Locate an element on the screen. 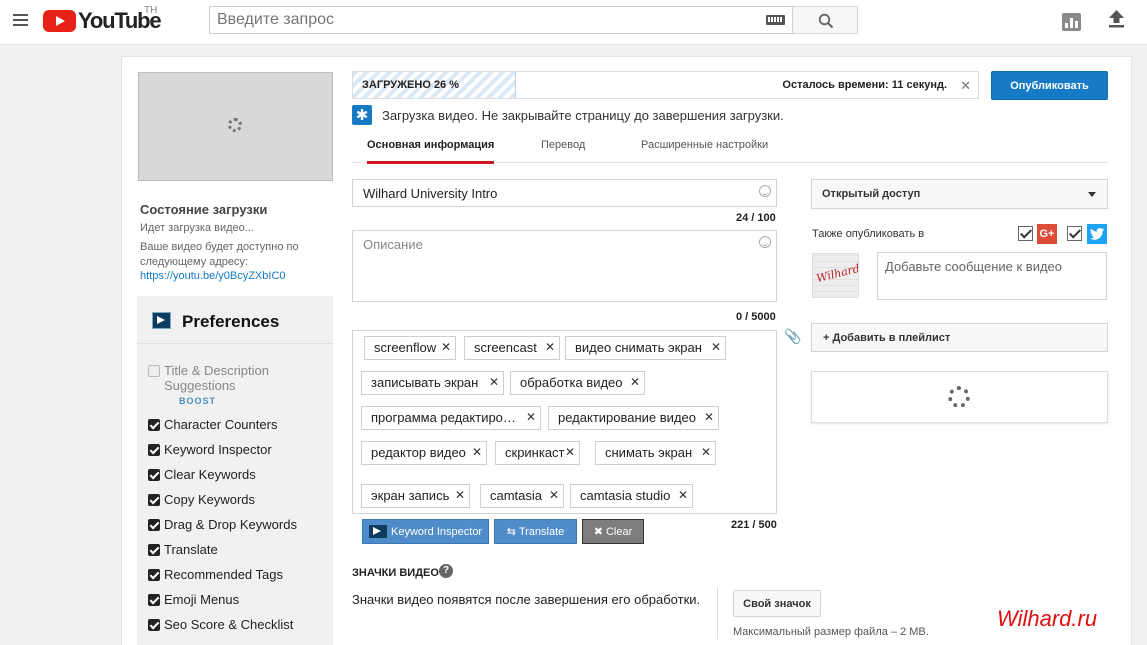 Image resolution: width=1147 pixels, height=645 pixels. search-input is located at coordinates (480, 20).